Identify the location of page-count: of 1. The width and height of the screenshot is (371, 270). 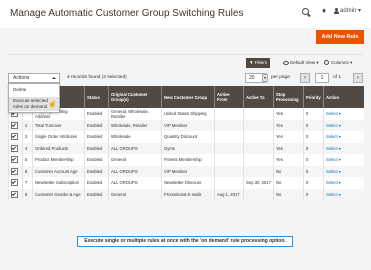
(337, 77).